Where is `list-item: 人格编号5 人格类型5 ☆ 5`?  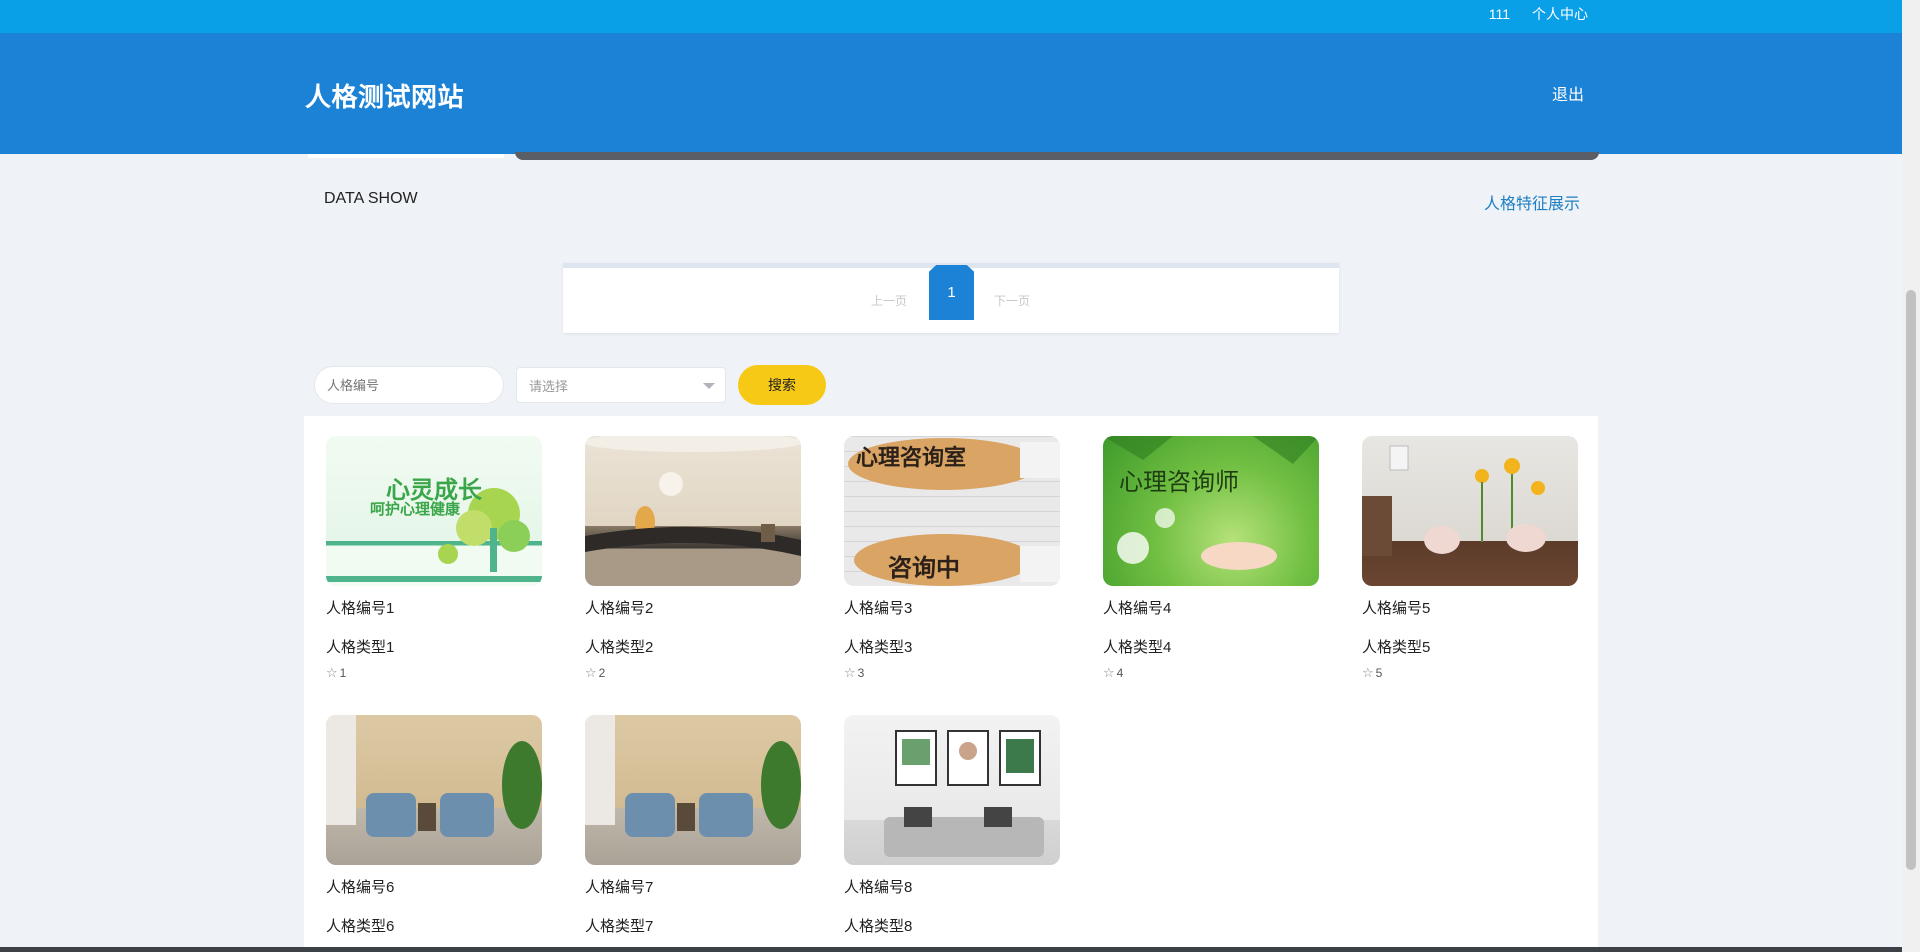
list-item: 人格编号5 人格类型5 ☆ 5 is located at coordinates (1470, 558).